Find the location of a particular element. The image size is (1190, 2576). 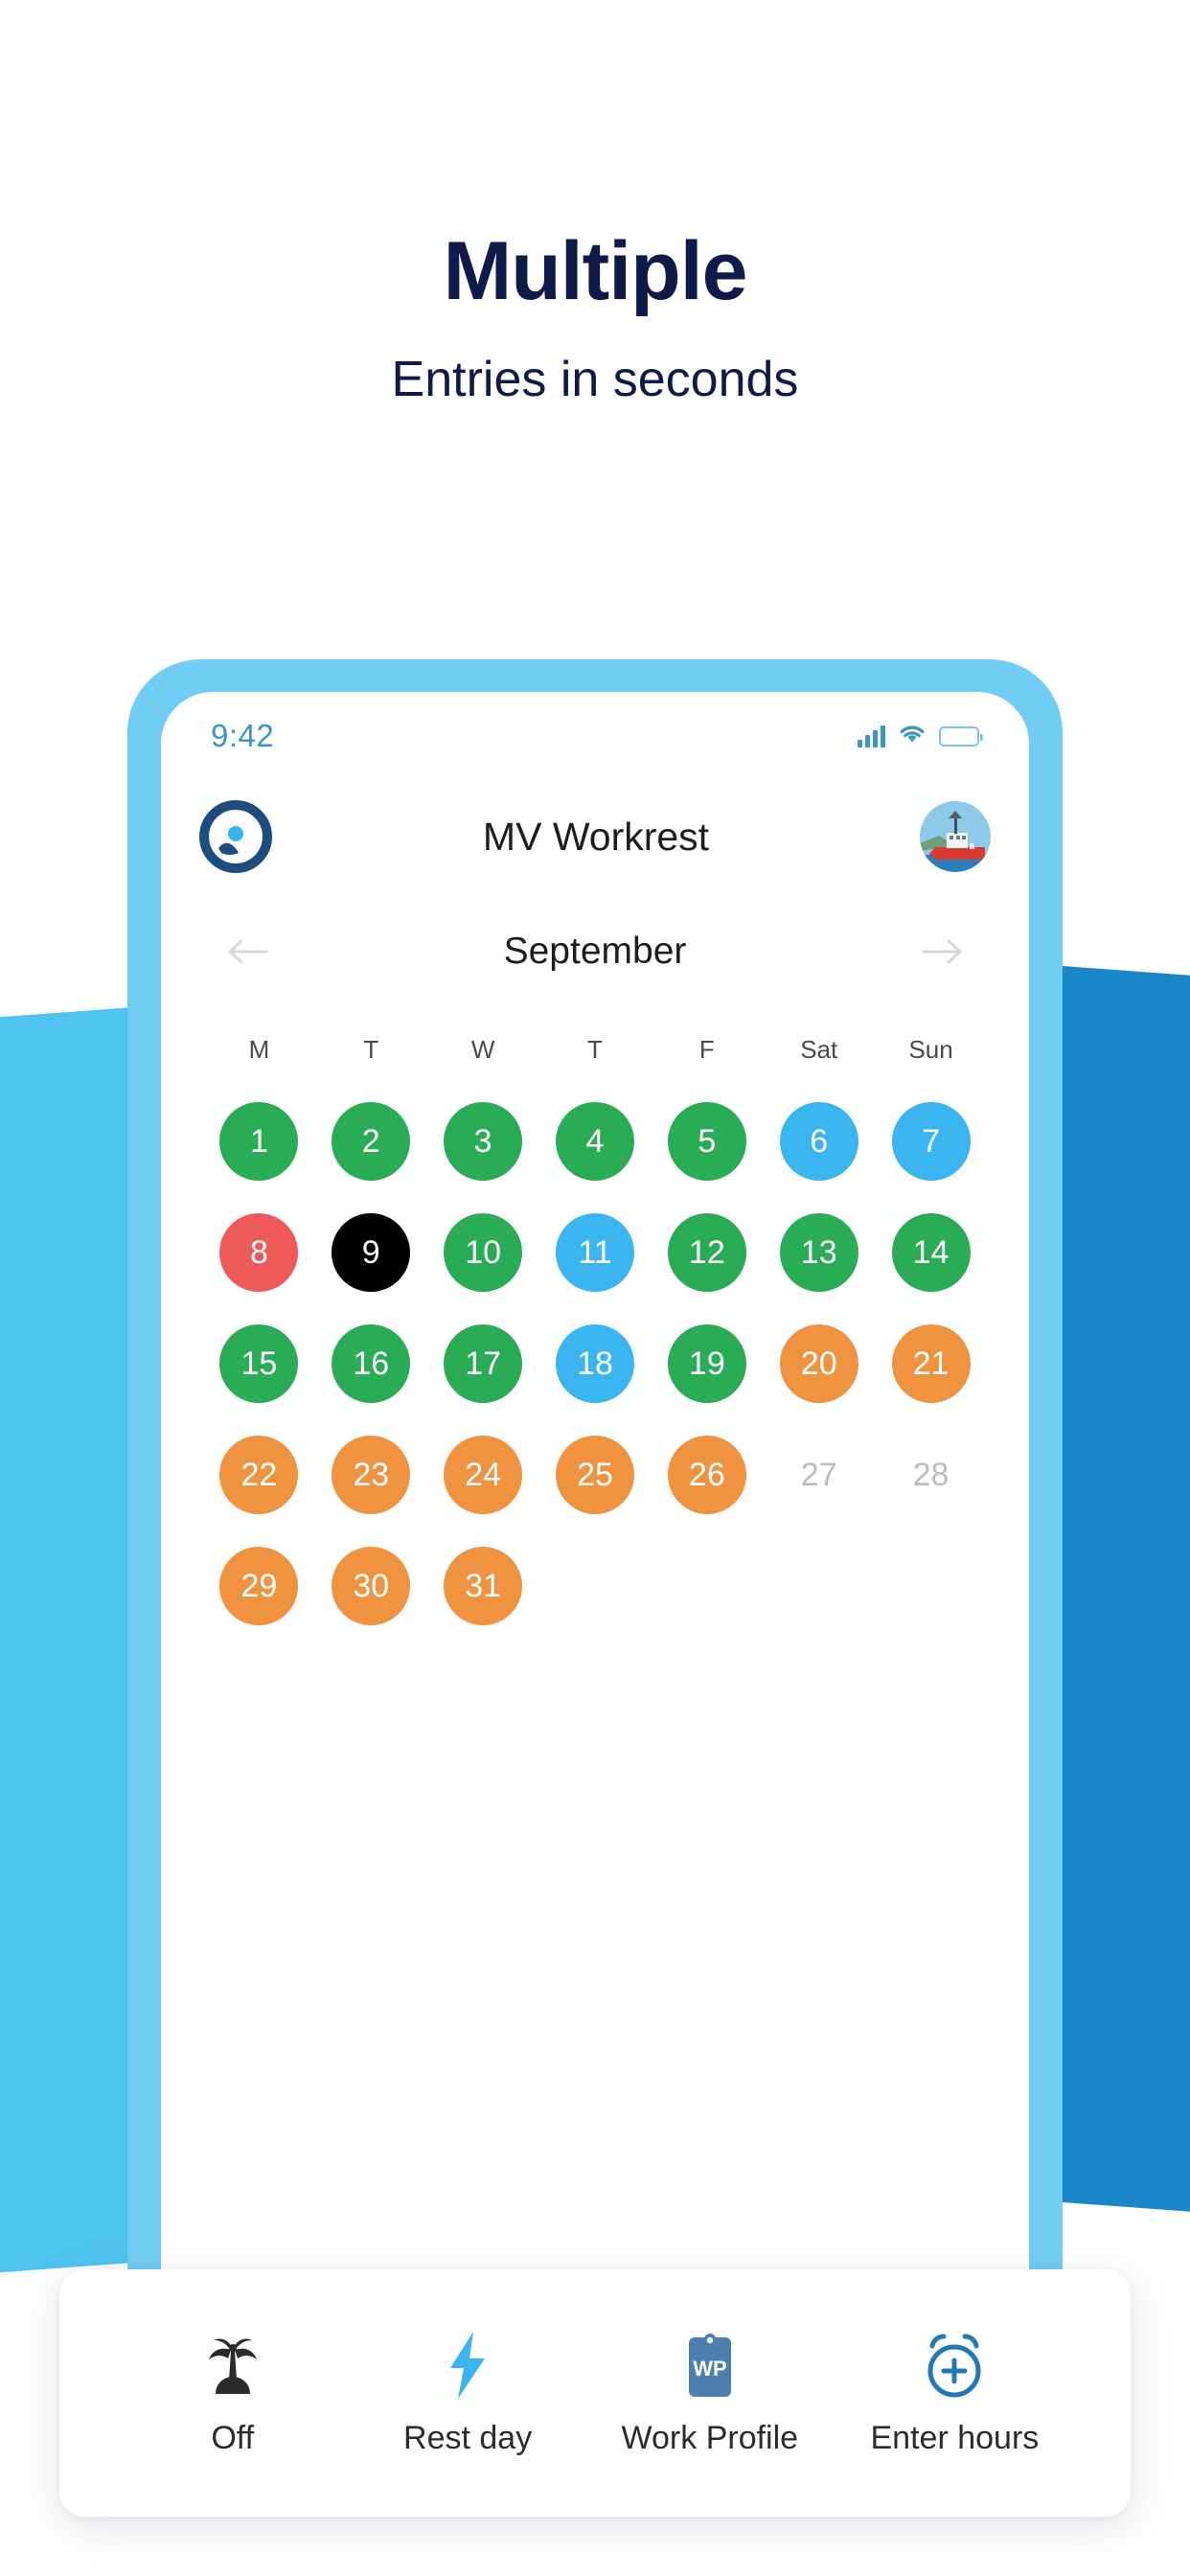

status-bar-icons is located at coordinates (921, 736).